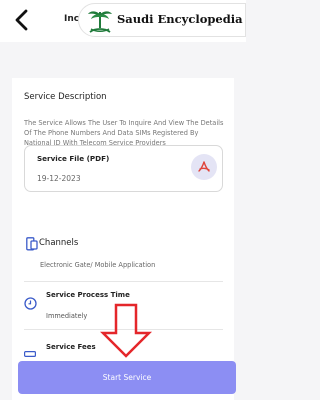 The width and height of the screenshot is (320, 400). I want to click on service-file-date: 19-12-2023, so click(59, 178).